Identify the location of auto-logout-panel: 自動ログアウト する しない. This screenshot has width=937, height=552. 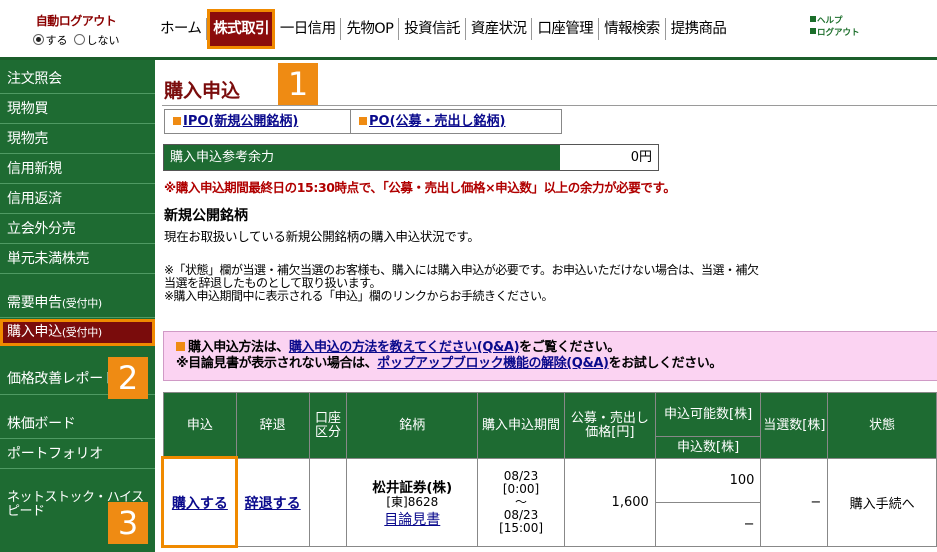
(76, 28).